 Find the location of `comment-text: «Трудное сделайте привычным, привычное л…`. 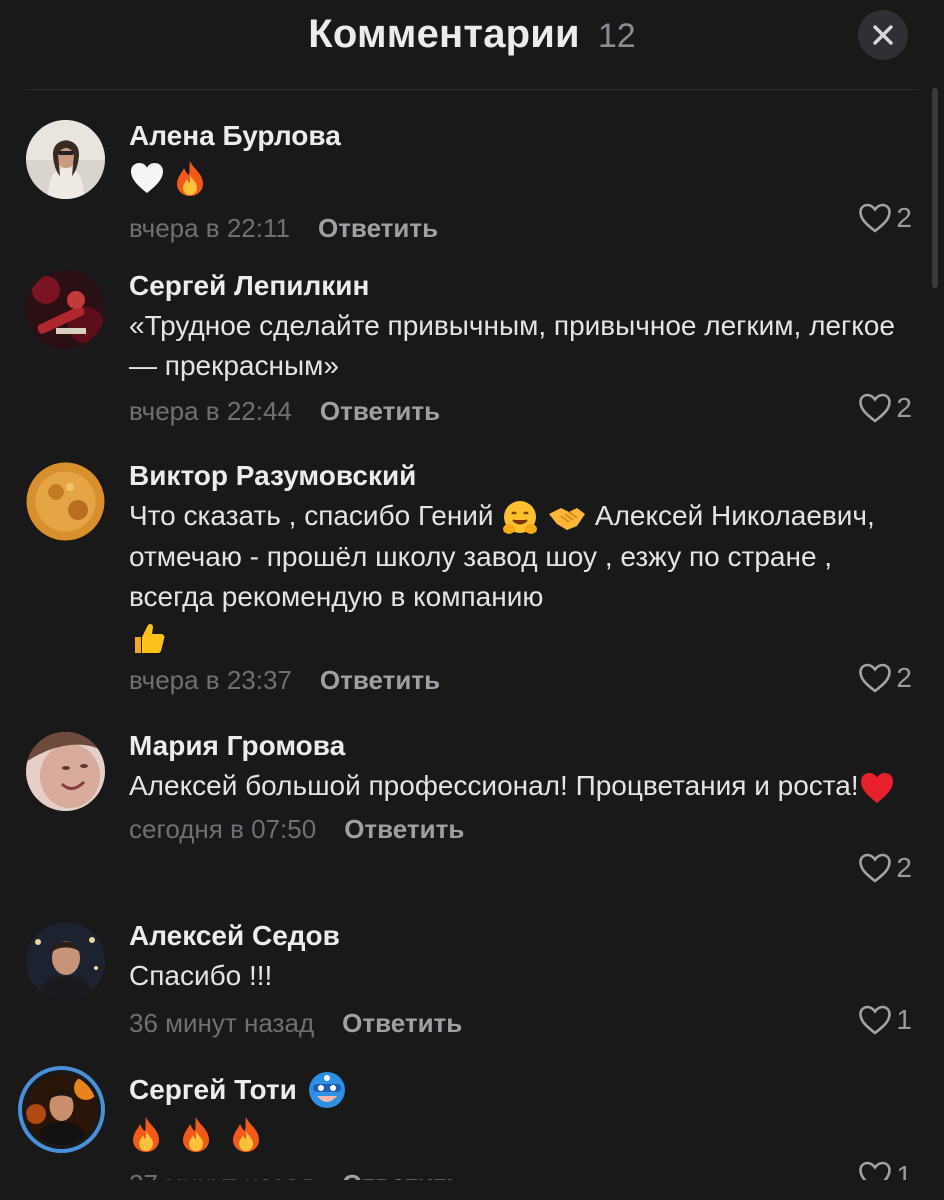

comment-text: «Трудное сделайте привычным, привычное л… is located at coordinates (512, 345).